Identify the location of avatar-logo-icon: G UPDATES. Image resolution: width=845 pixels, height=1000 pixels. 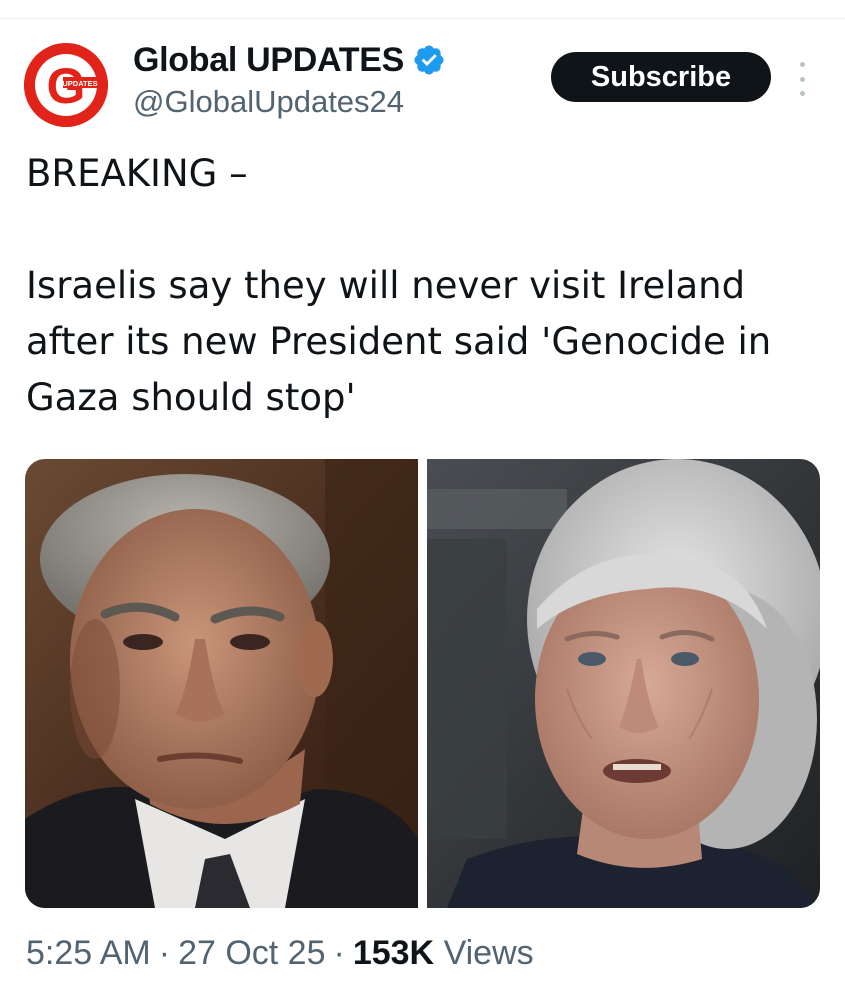
(66, 85).